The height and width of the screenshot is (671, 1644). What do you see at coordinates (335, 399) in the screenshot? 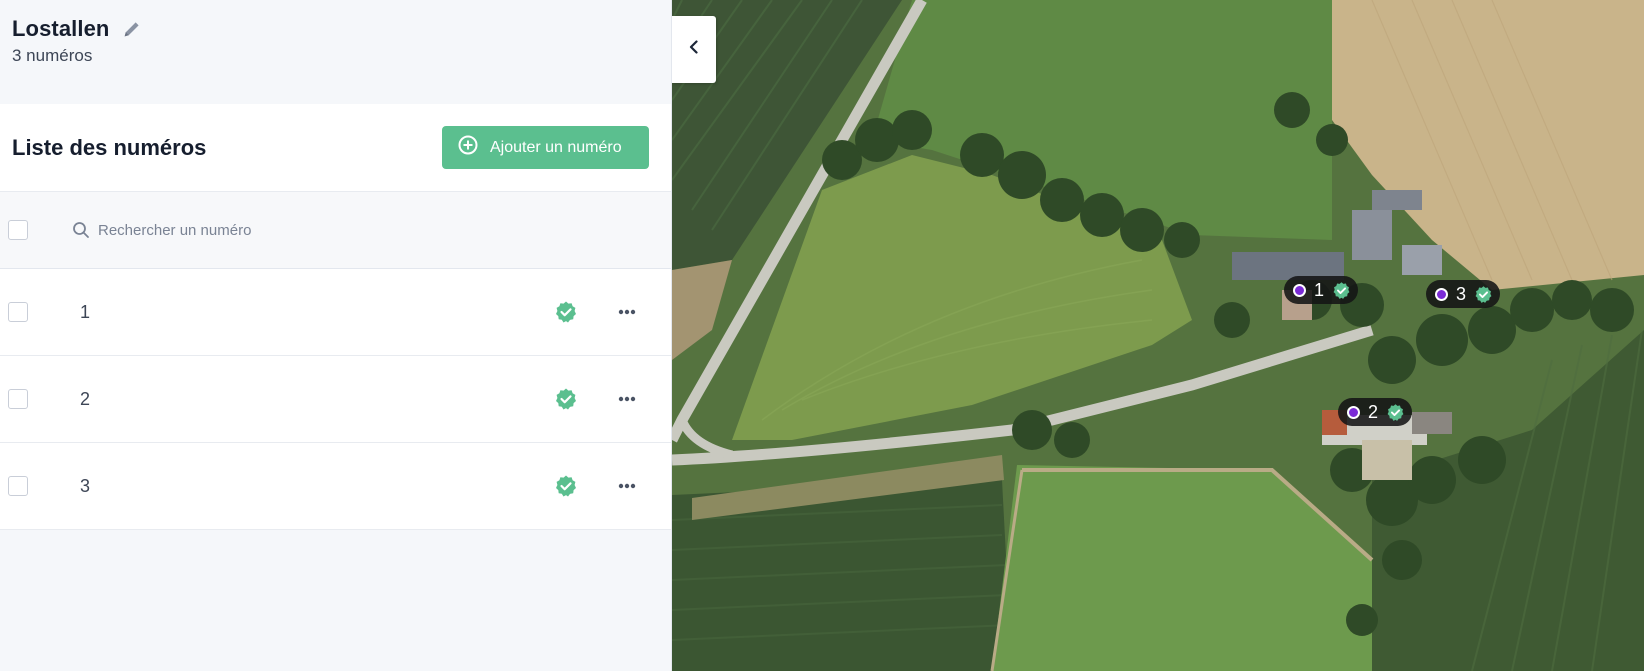
I see `table-row: 2` at bounding box center [335, 399].